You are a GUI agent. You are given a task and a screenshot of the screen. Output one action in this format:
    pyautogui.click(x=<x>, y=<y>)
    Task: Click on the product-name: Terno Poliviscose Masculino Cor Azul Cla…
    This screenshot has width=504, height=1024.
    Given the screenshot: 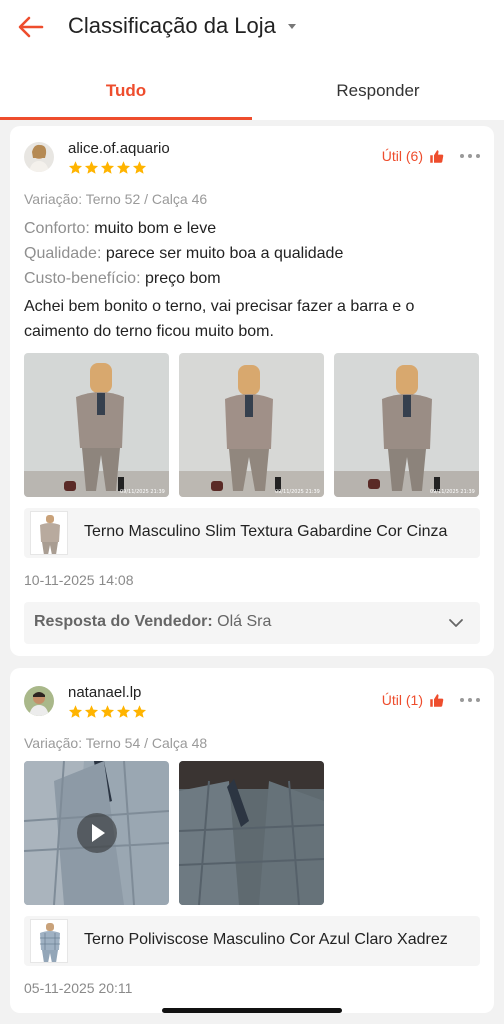 What is the action you would take?
    pyautogui.click(x=266, y=939)
    